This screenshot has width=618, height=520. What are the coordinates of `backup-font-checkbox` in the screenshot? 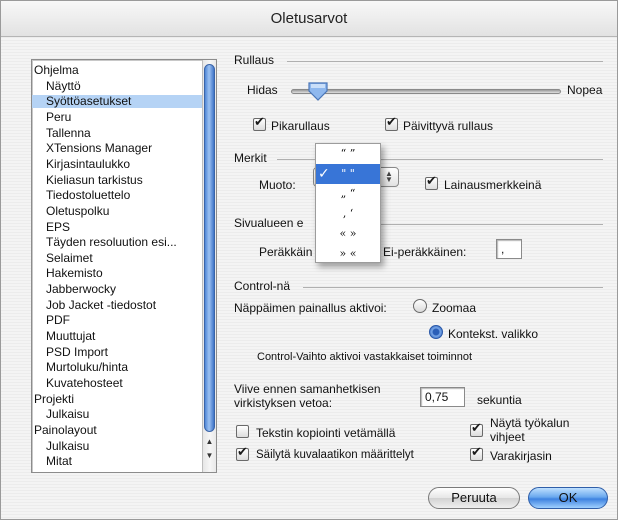 It's located at (476, 453).